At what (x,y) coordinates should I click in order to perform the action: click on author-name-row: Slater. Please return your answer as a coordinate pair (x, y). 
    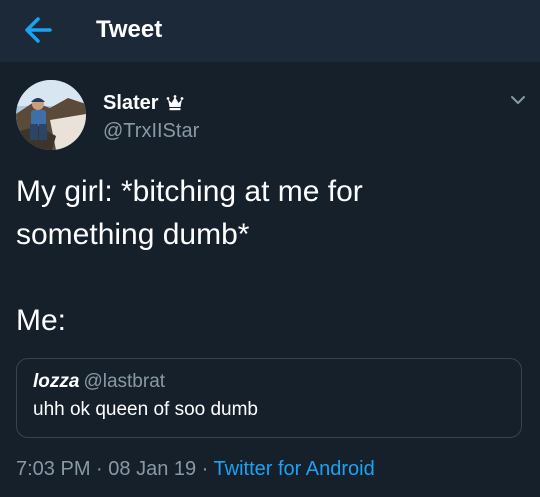
    Looking at the image, I should click on (143, 103).